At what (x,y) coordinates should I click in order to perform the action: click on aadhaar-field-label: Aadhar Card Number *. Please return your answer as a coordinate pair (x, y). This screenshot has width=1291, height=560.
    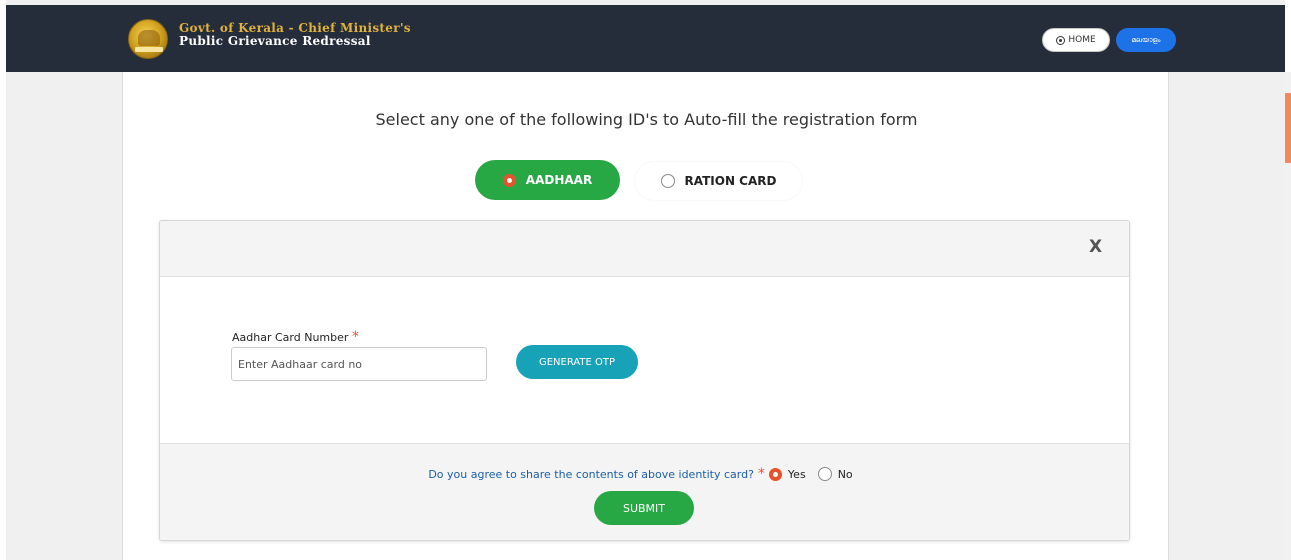
    Looking at the image, I should click on (295, 337).